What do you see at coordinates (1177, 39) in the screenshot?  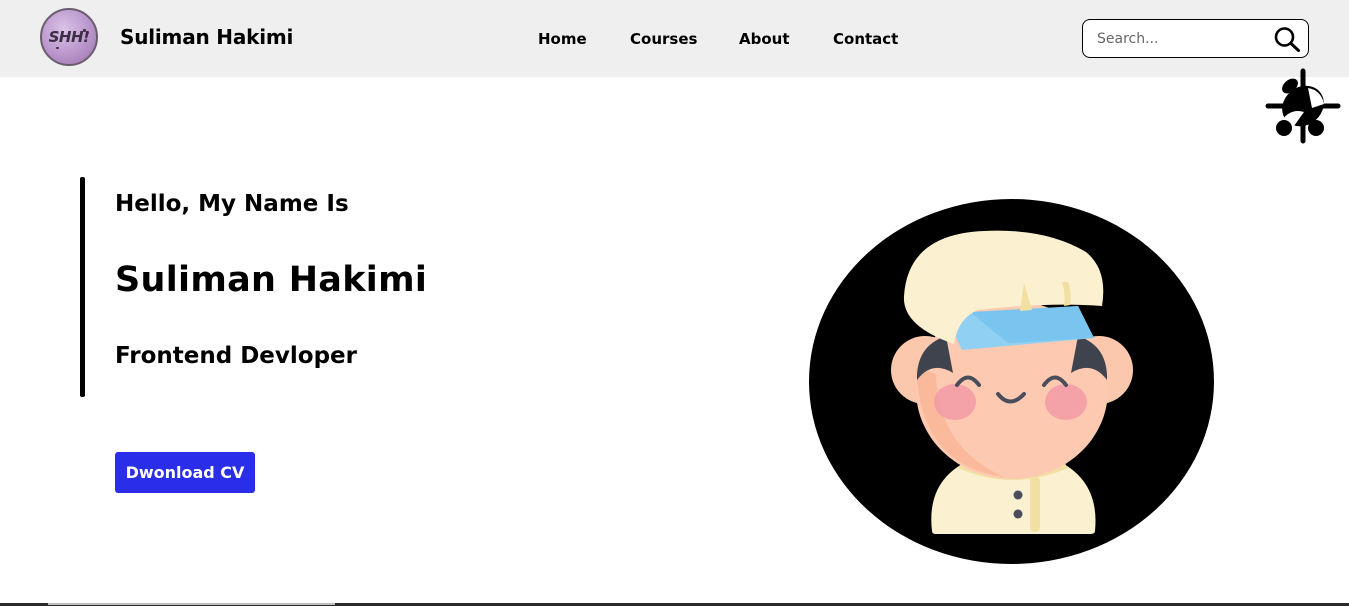 I see `search-input` at bounding box center [1177, 39].